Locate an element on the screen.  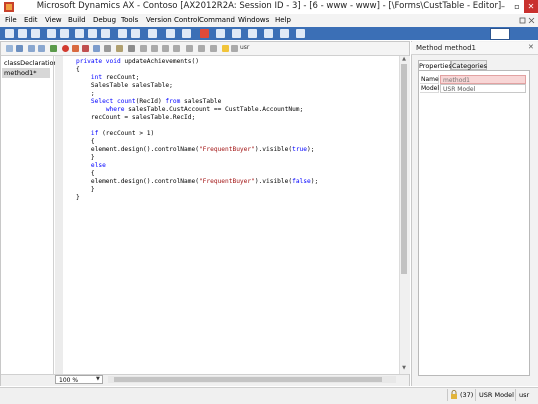
save-icon is located at coordinates (51, 33).